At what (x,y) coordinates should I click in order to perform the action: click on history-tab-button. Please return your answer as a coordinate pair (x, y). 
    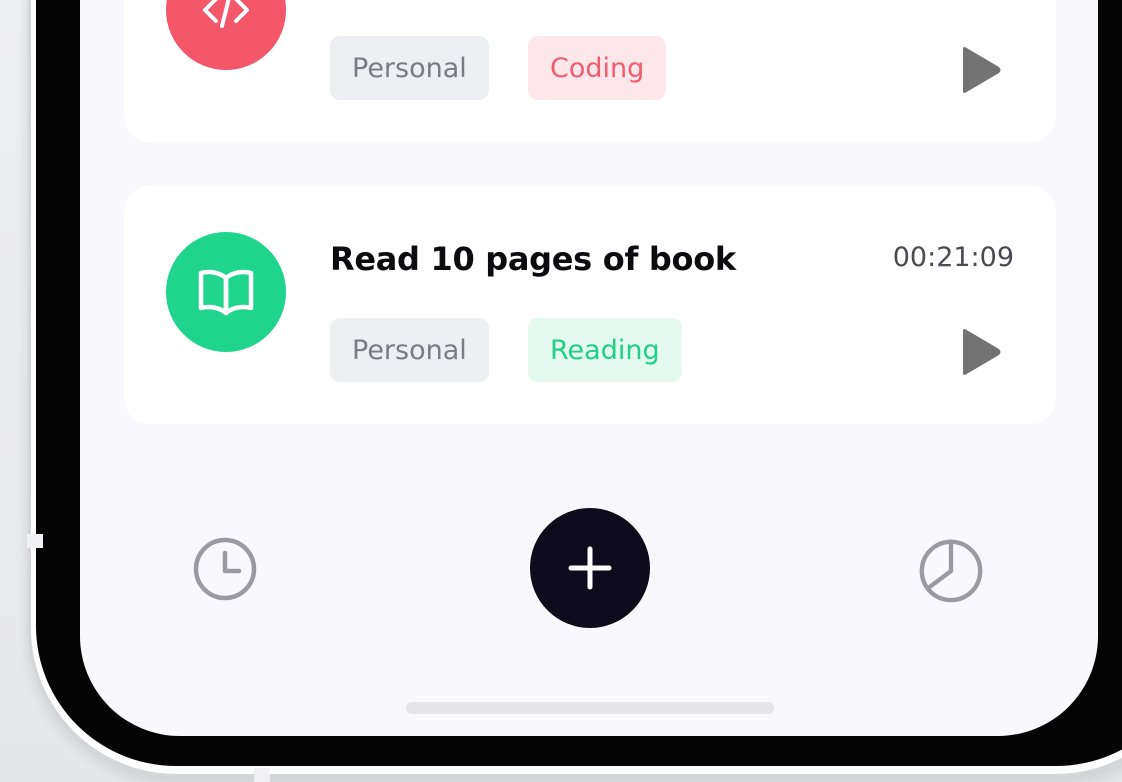
    Looking at the image, I should click on (225, 569).